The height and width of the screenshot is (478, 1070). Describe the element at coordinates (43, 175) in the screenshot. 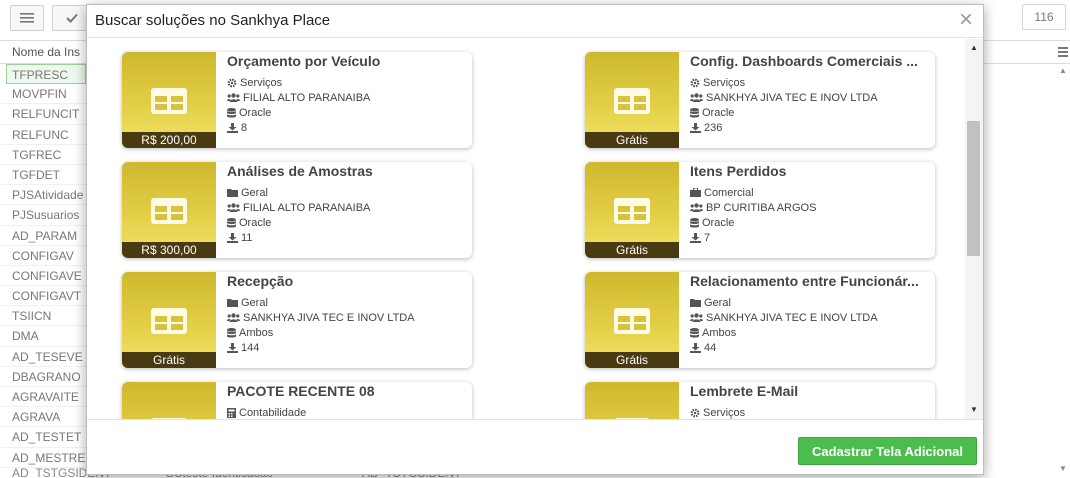

I see `grid-row: TGFDET` at that location.